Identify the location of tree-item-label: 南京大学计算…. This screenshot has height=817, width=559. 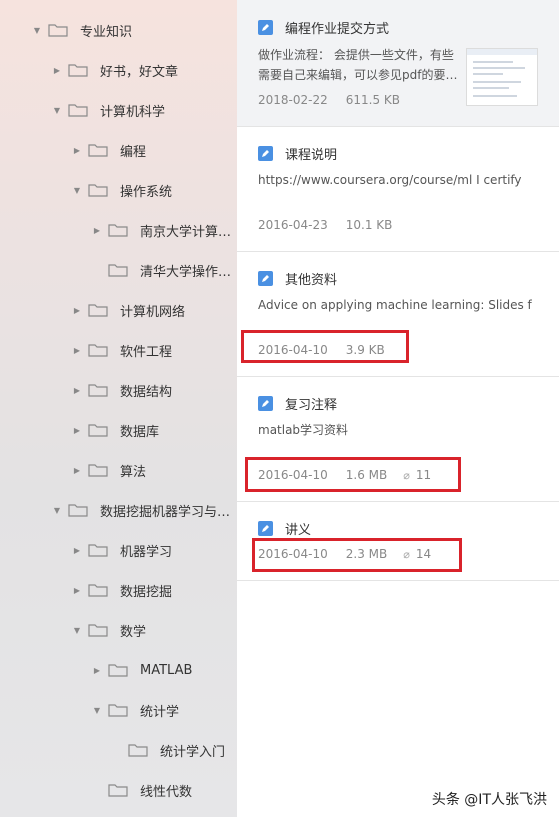
(186, 232).